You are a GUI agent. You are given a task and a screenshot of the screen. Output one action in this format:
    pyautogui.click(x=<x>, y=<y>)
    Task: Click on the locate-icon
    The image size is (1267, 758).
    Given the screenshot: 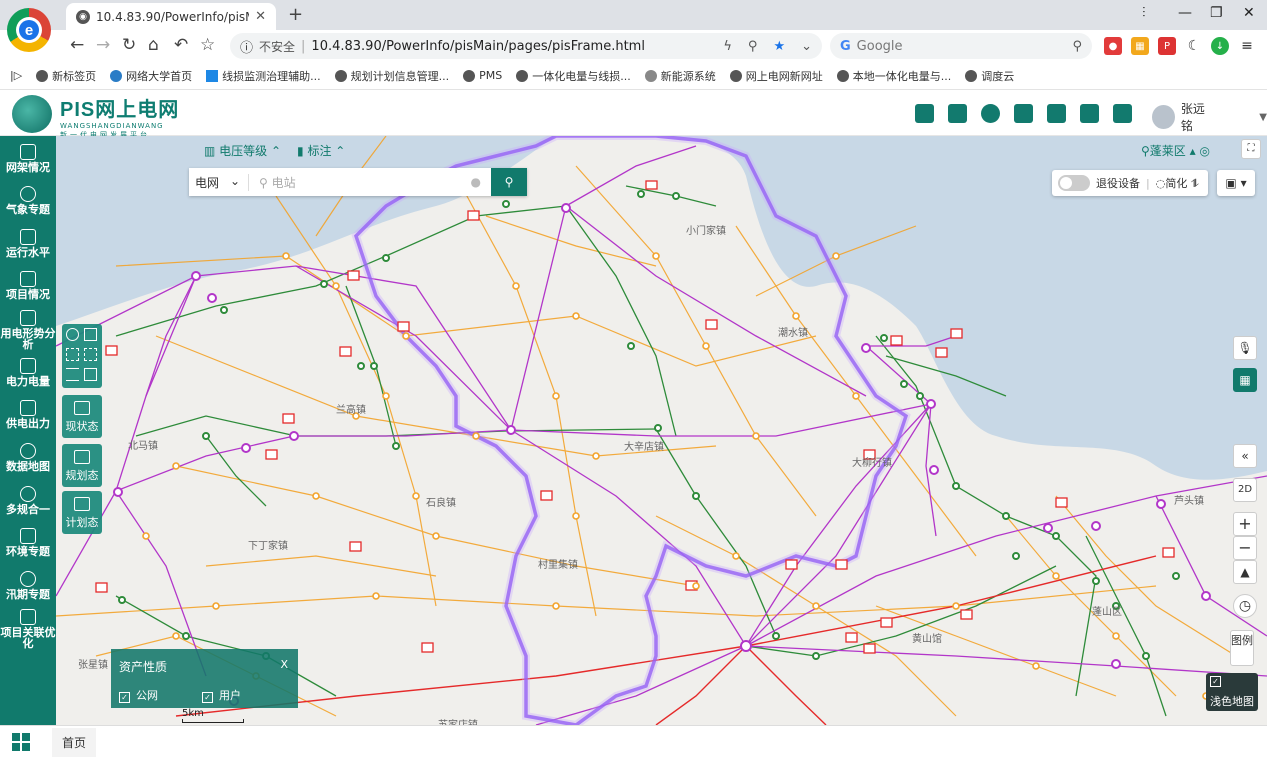 What is the action you would take?
    pyautogui.click(x=72, y=334)
    